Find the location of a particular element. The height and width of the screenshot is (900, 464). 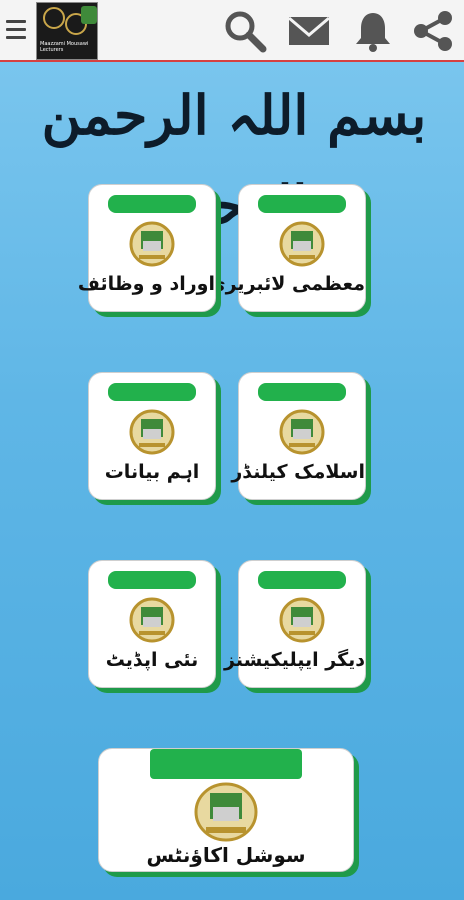

tile-awrad: اوراد و وظائف is located at coordinates (146, 248).